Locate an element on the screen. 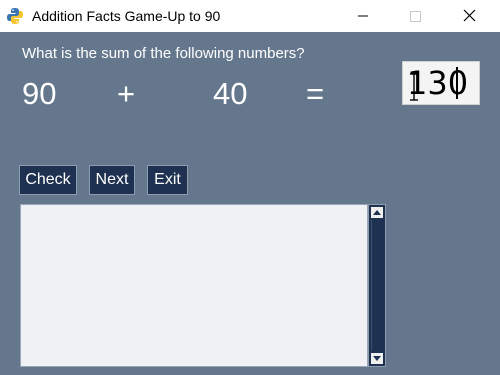 The height and width of the screenshot is (375, 500). minimize-icon is located at coordinates (363, 16).